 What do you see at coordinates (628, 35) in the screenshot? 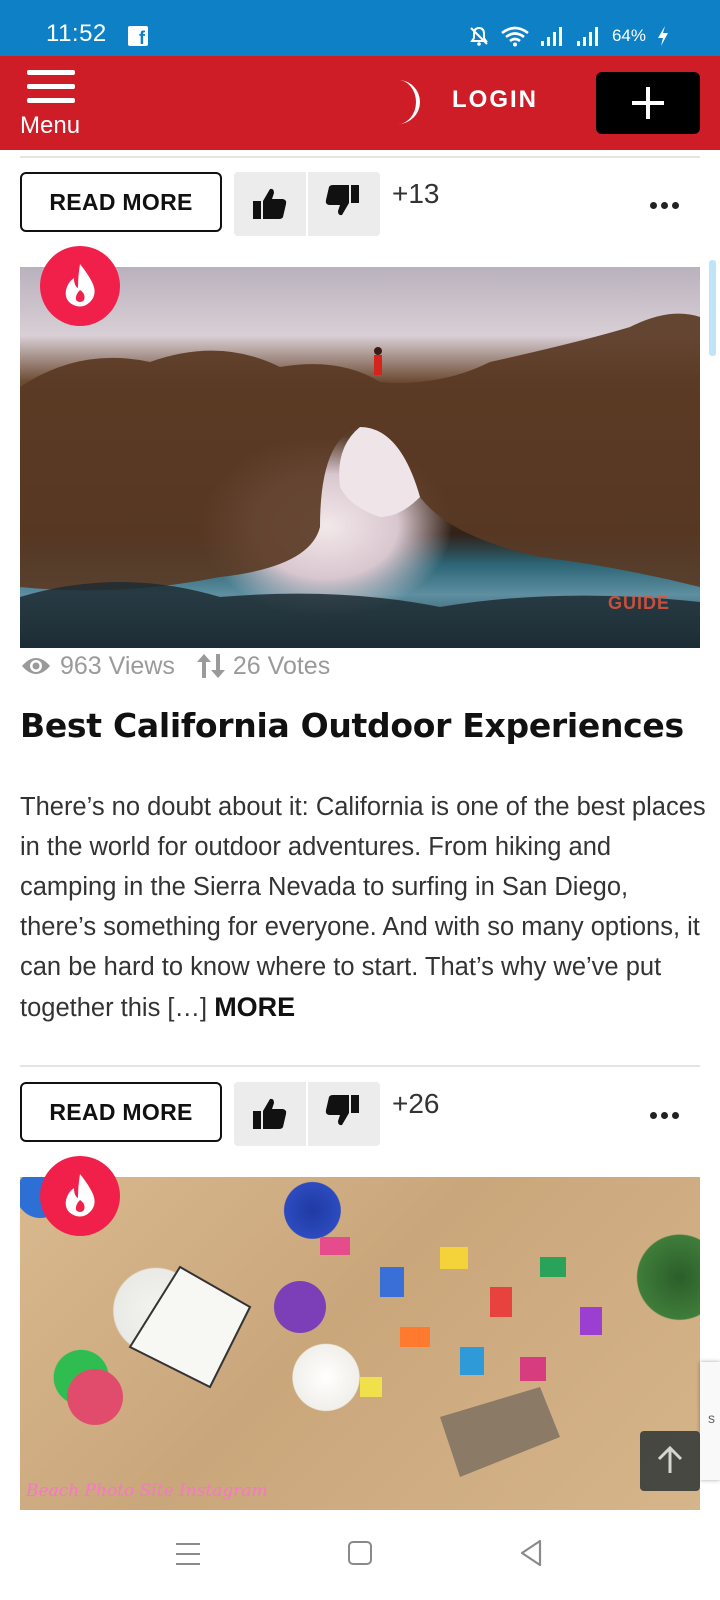
I see `battery-percent: 64%` at bounding box center [628, 35].